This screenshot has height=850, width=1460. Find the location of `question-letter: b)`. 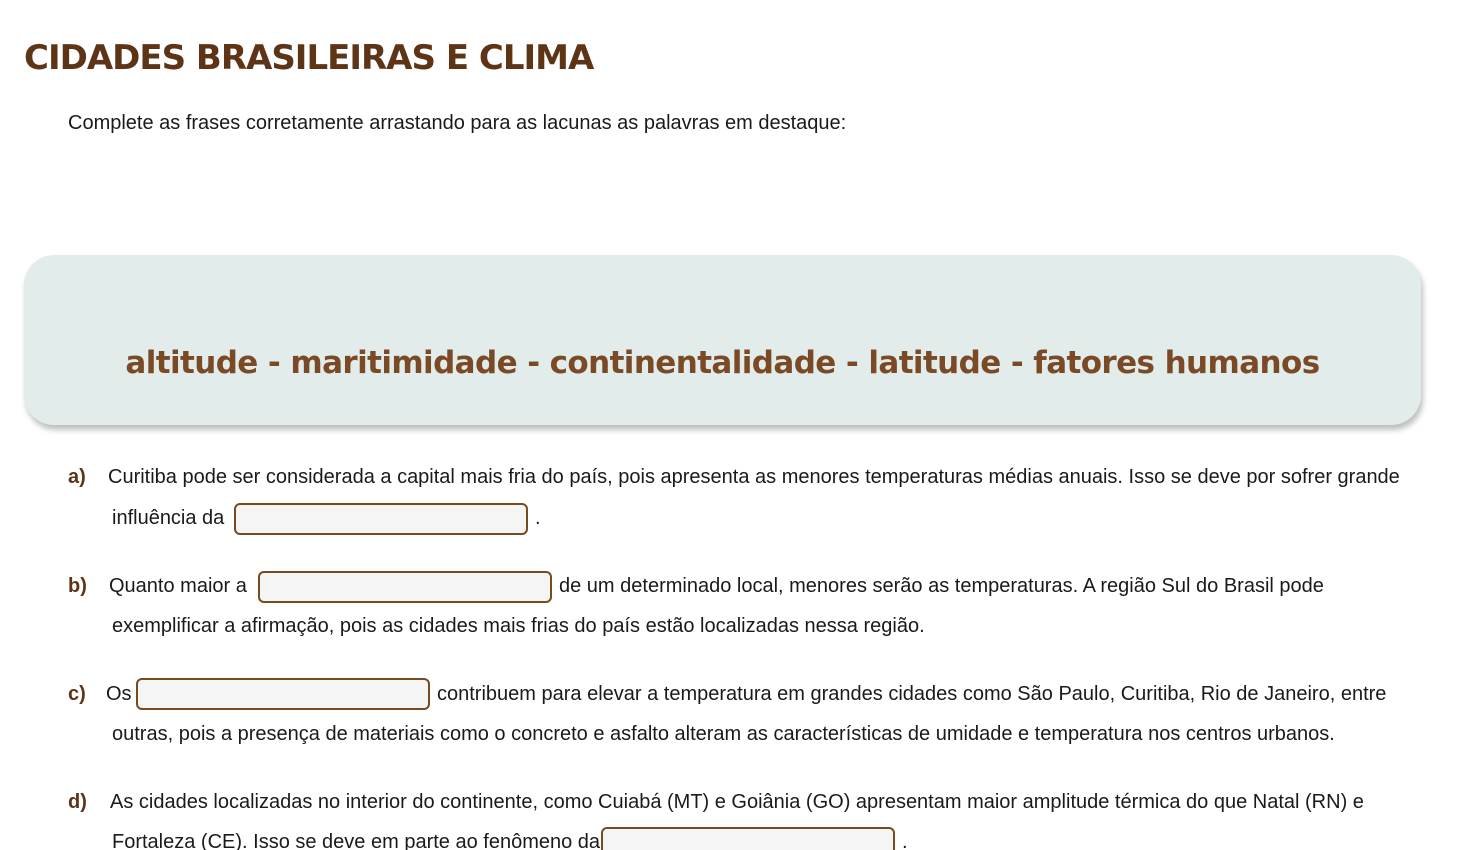

question-letter: b) is located at coordinates (77, 586).